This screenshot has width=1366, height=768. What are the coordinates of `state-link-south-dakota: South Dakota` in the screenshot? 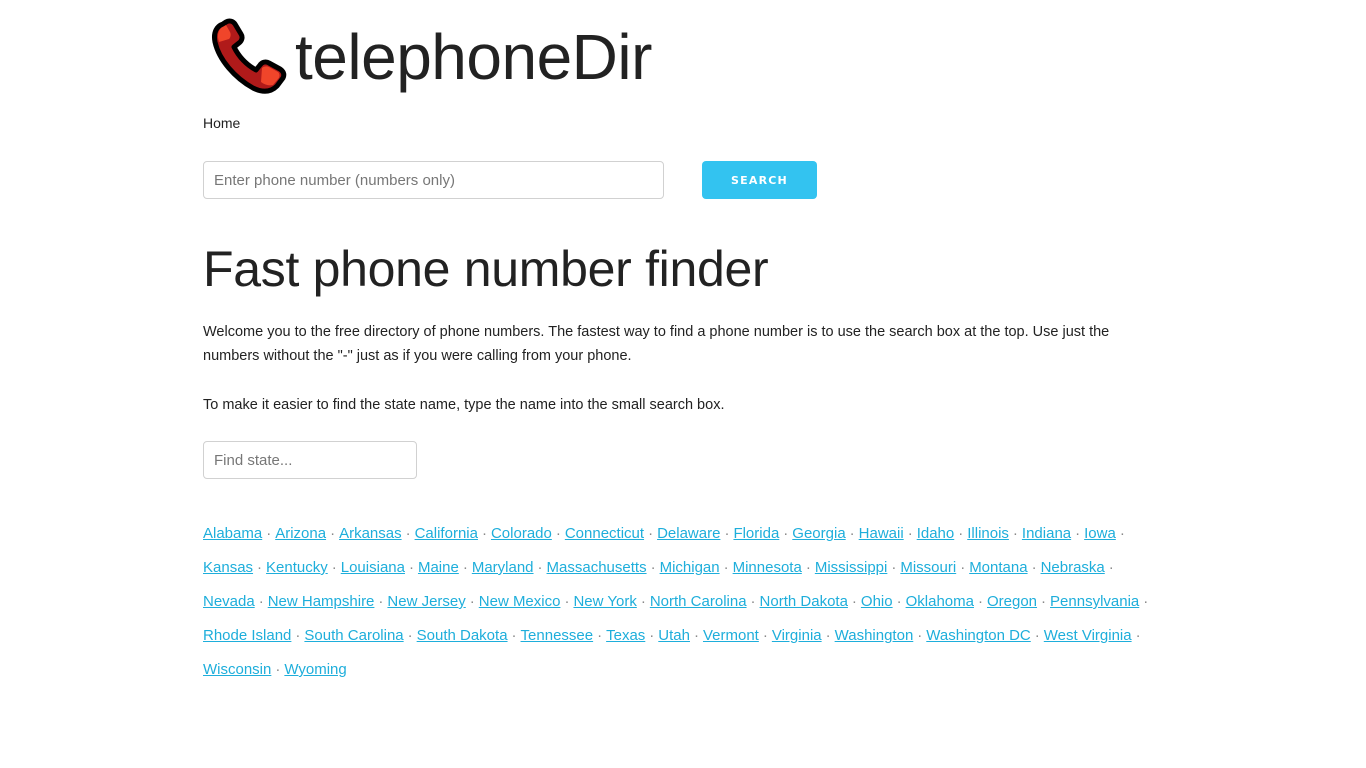 It's located at (462, 635).